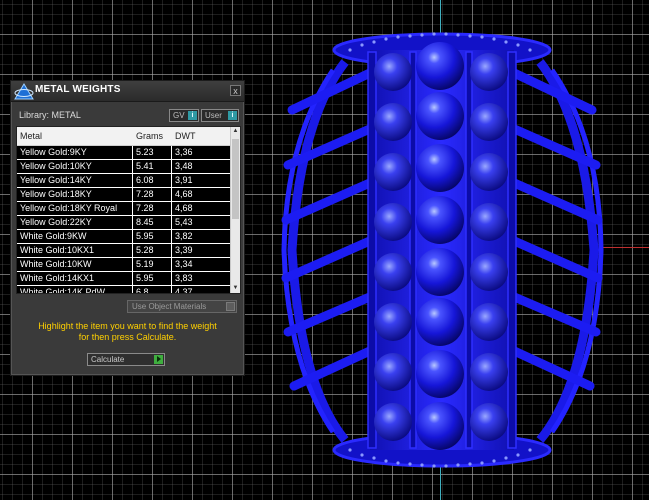  I want to click on use-object-materials-checkbox: Use Object Materials, so click(182, 306).